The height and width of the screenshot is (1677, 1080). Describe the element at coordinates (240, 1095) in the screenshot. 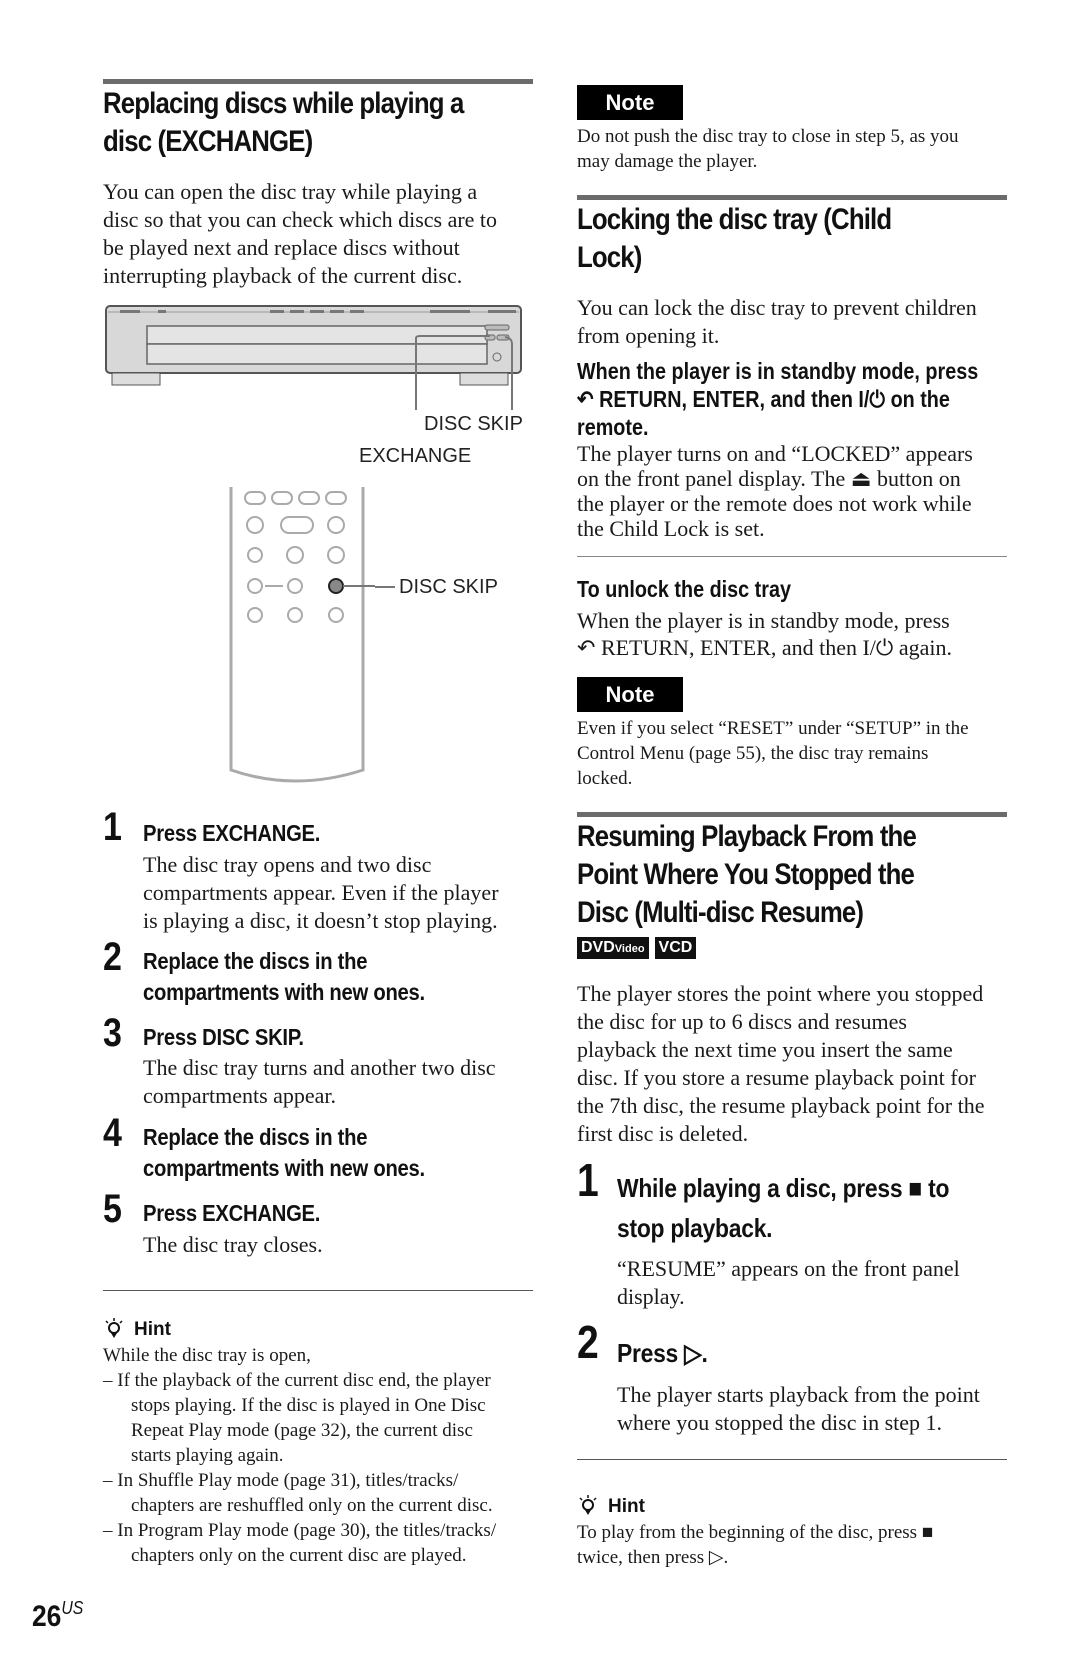

I see `text-line: compartments appear.` at that location.